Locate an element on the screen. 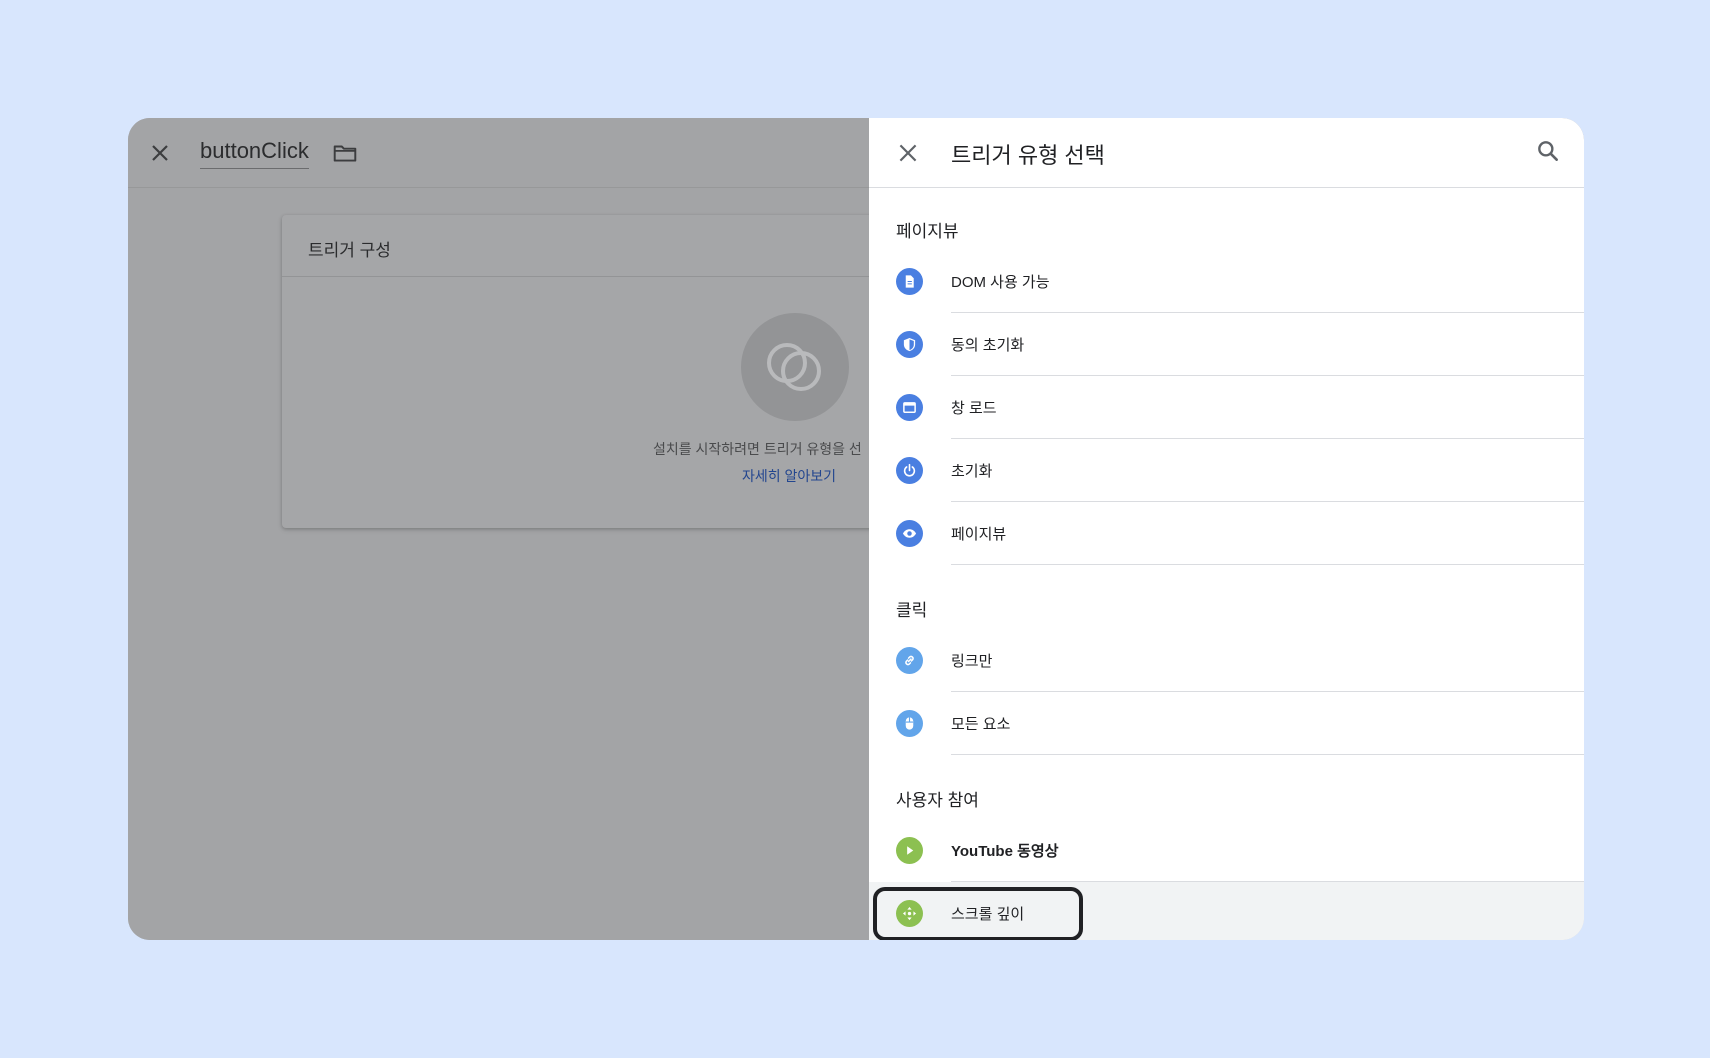  trigger-type-label: 페이지뷰 is located at coordinates (979, 534).